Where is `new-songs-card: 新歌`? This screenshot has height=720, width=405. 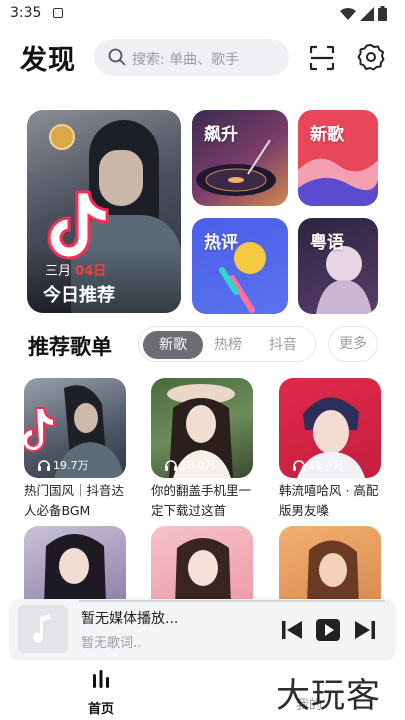
new-songs-card: 新歌 is located at coordinates (338, 158).